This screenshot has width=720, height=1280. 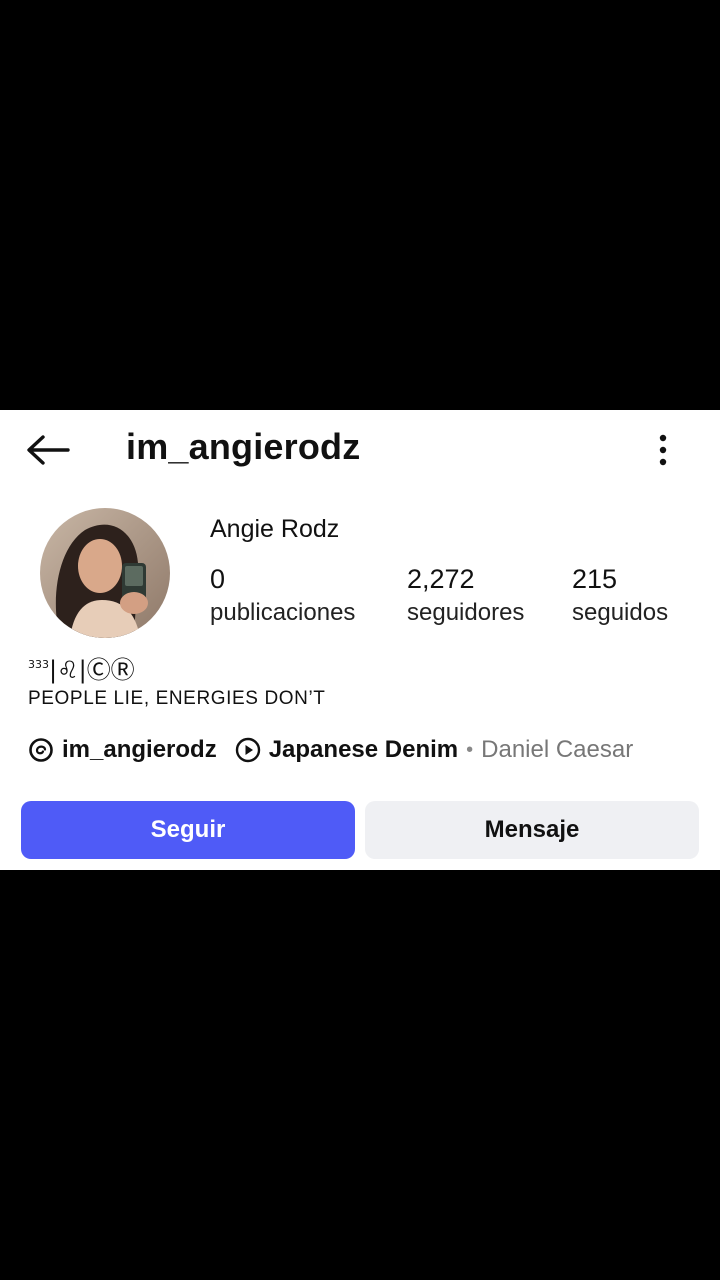 I want to click on bio-line-symbols: 333|♌|ⒸⓇ, so click(x=81, y=667).